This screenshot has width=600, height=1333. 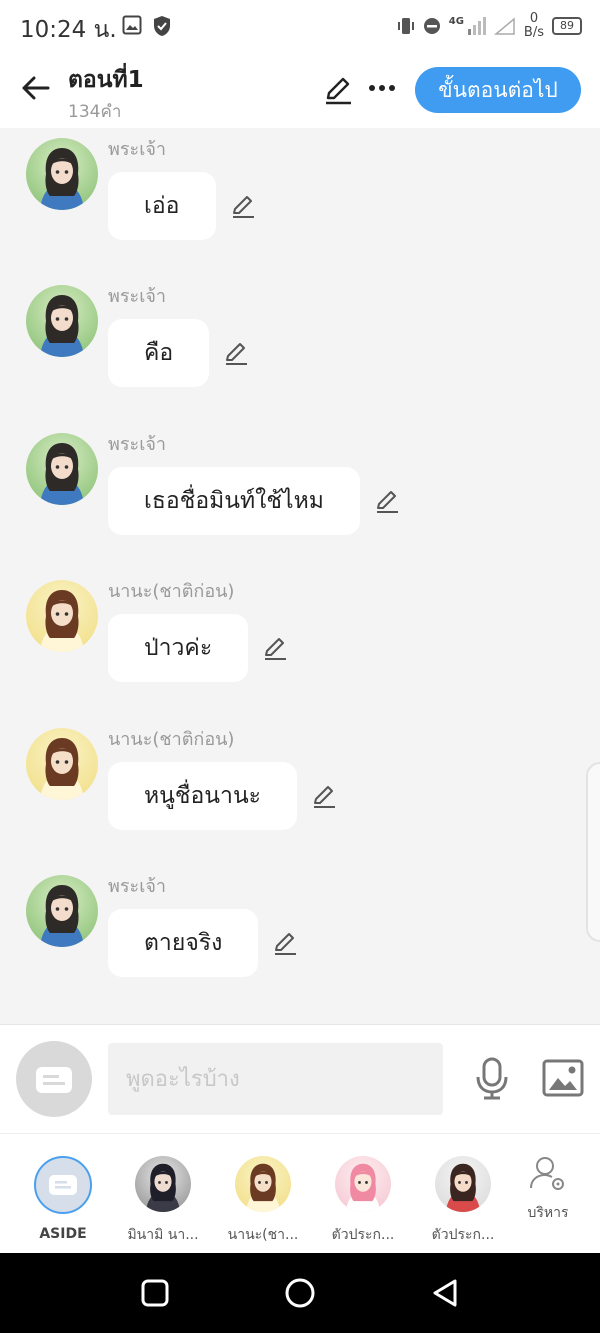 What do you see at coordinates (405, 26) in the screenshot?
I see `vibrate-icon` at bounding box center [405, 26].